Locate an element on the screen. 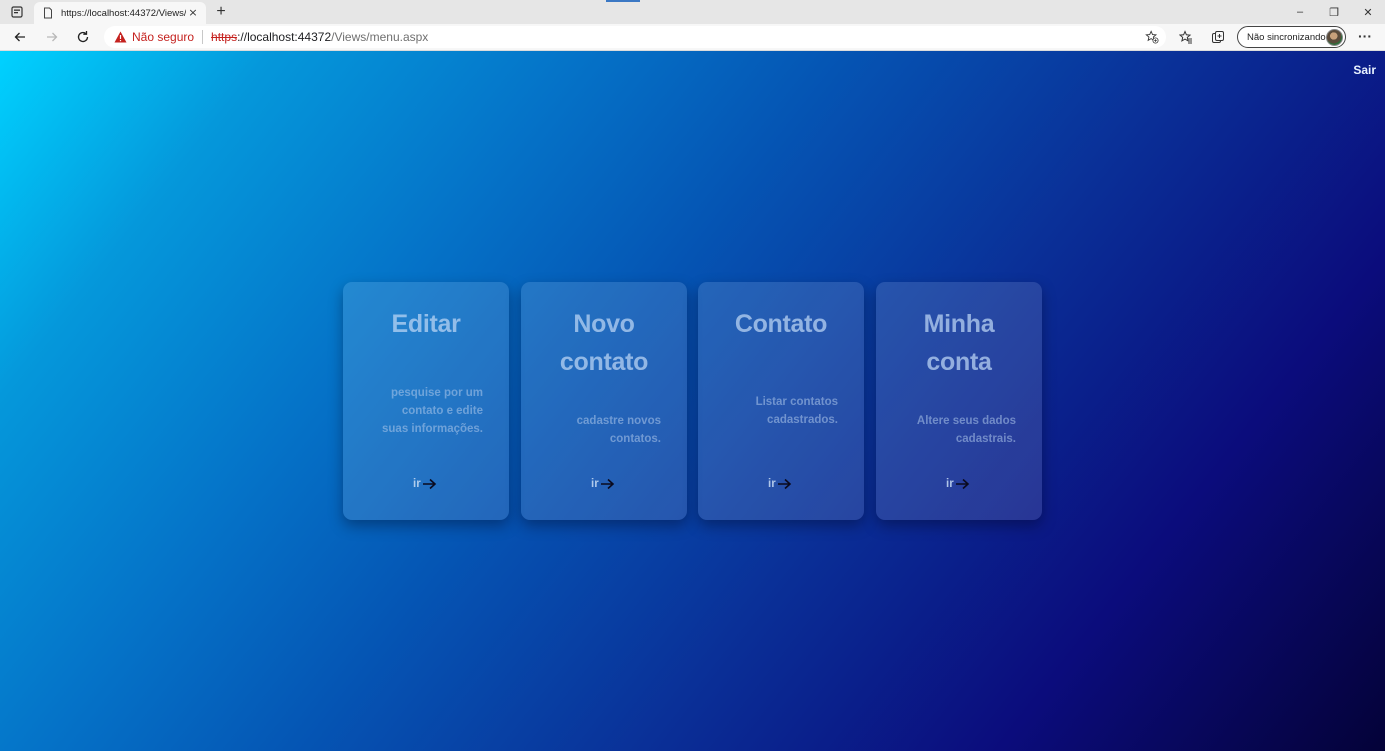 The width and height of the screenshot is (1385, 751). card-title-line: Contato is located at coordinates (781, 324).